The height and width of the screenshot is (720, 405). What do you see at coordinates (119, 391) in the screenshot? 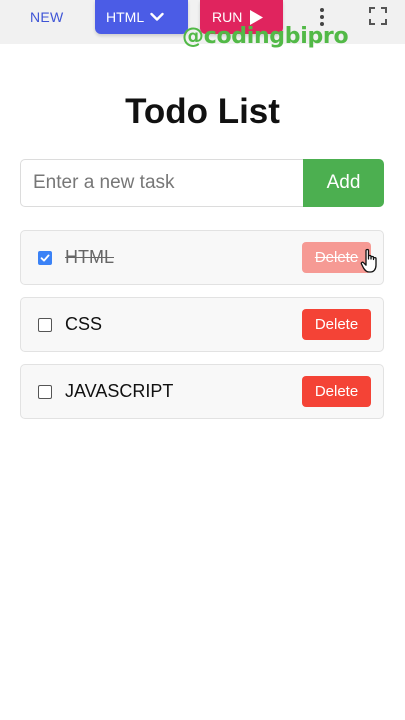
I see `task-text: JAVASCRIPT` at bounding box center [119, 391].